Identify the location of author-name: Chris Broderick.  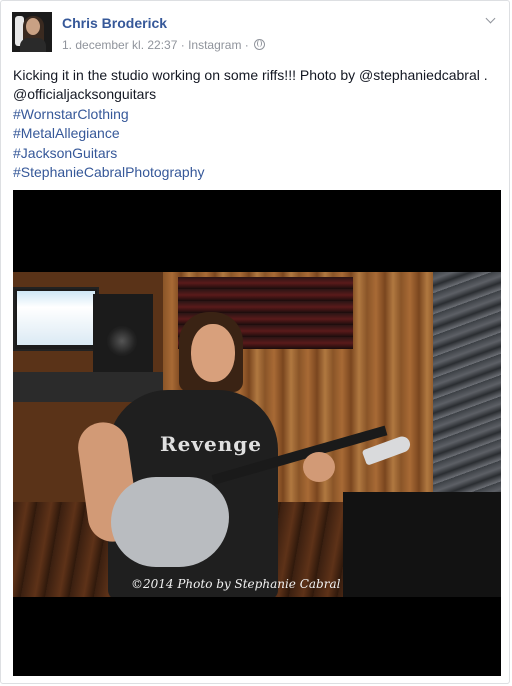
(114, 23).